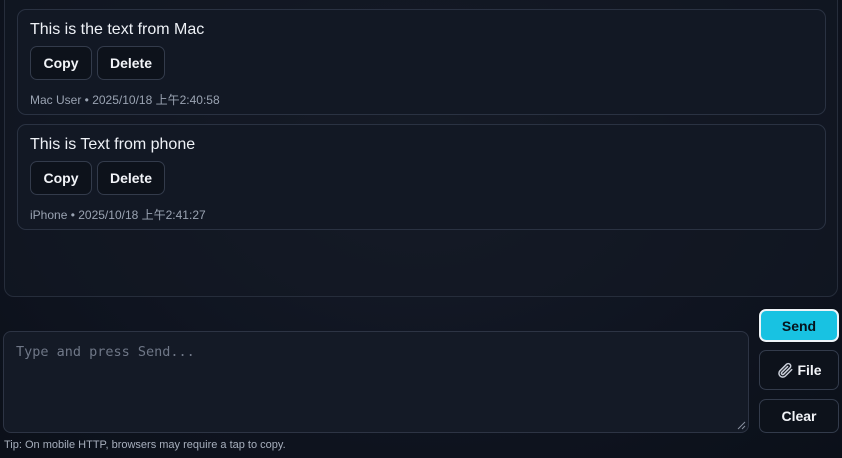 This screenshot has width=842, height=458. I want to click on message-meta: Mac User • 2025/10/18 上午2:40:58, so click(125, 100).